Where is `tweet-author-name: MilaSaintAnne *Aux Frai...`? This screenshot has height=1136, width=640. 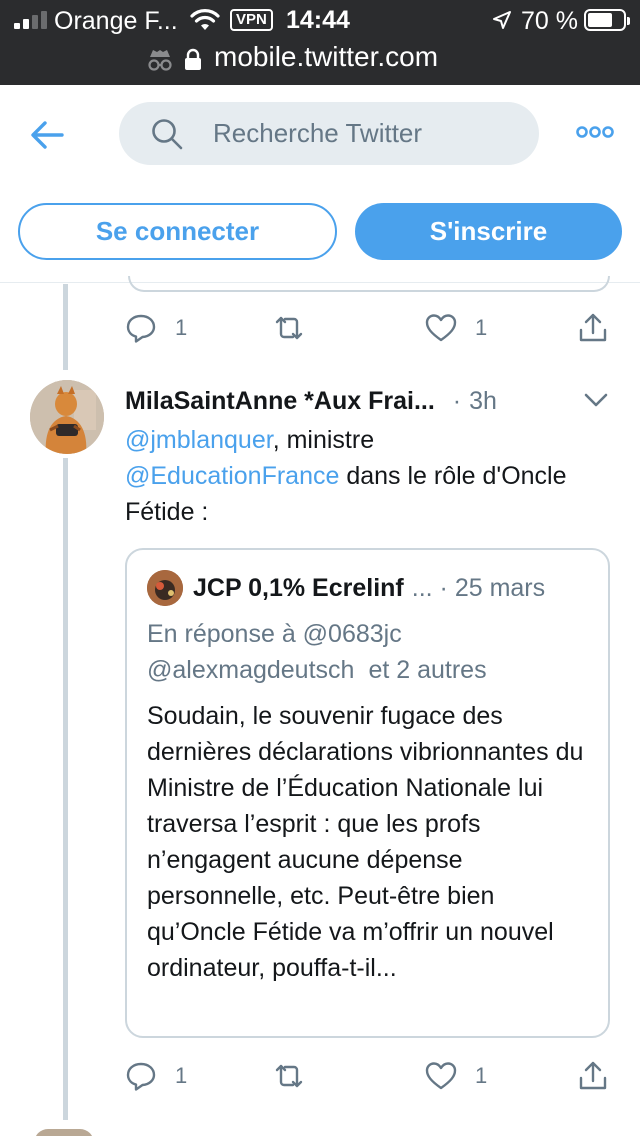 tweet-author-name: MilaSaintAnne *Aux Frai... is located at coordinates (280, 401).